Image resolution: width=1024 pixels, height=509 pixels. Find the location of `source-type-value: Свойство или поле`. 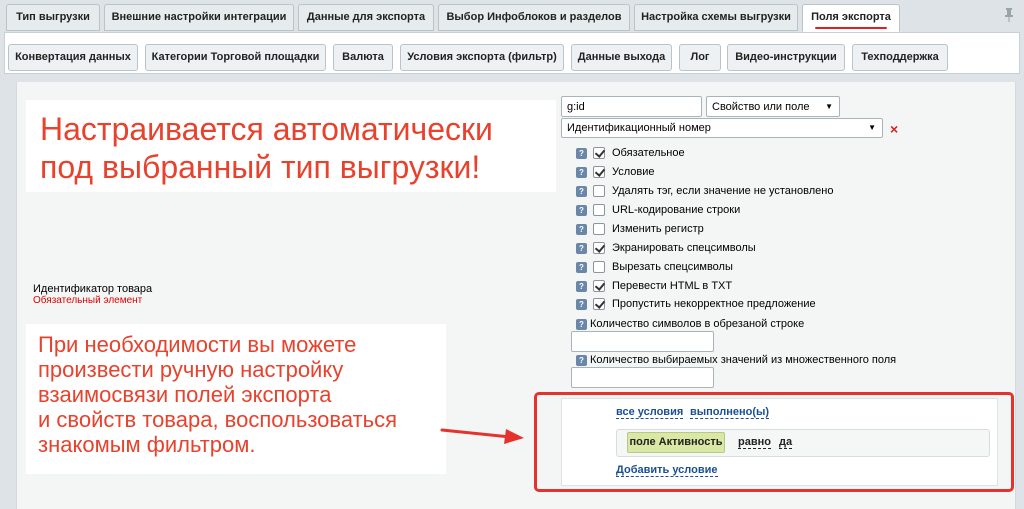

source-type-value: Свойство или поле is located at coordinates (761, 107).